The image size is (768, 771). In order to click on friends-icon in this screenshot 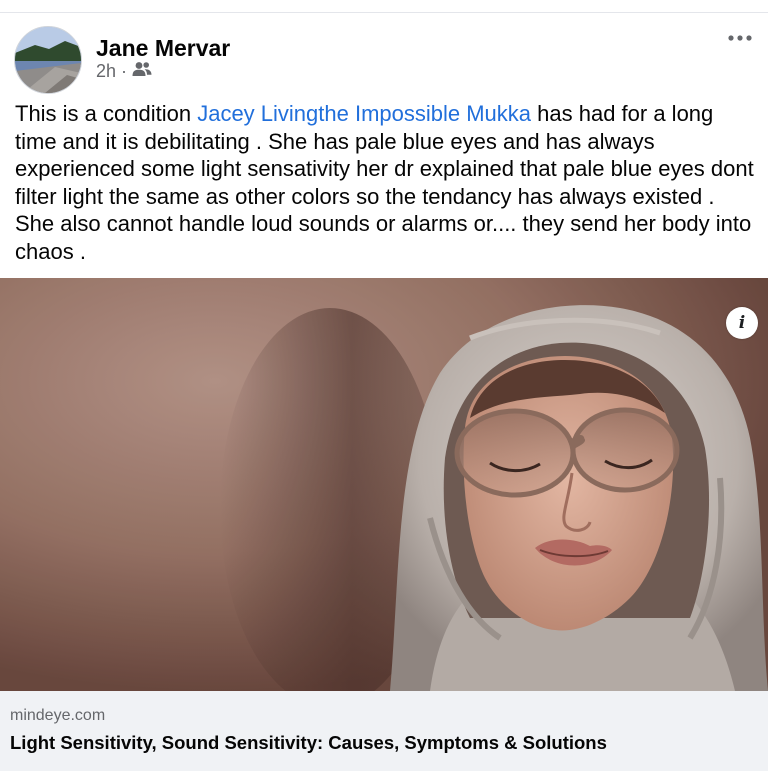, I will do `click(142, 71)`.